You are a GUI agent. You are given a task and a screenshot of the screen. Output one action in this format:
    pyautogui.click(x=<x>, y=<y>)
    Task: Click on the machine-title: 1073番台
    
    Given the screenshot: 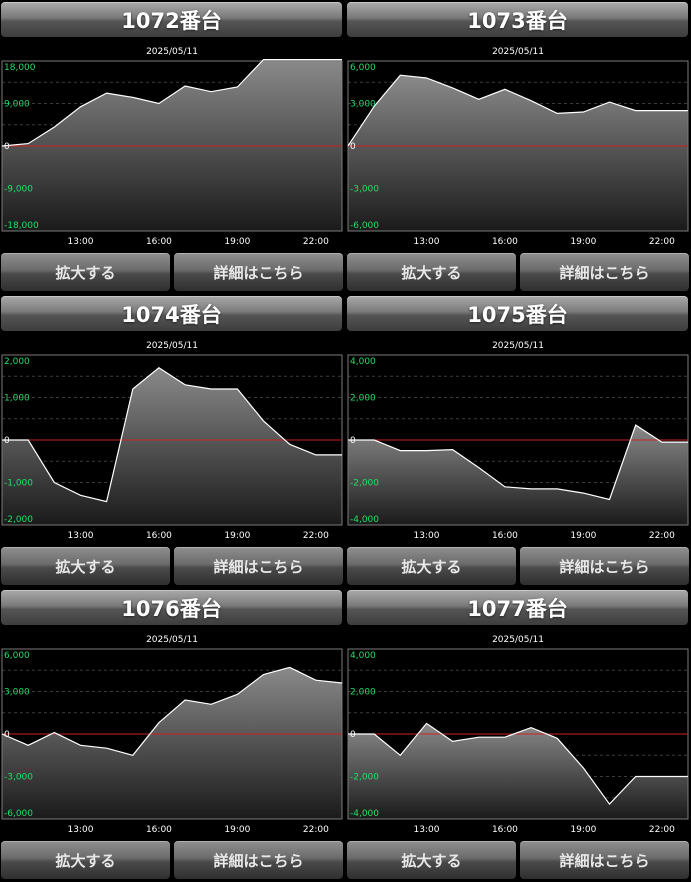 What is the action you would take?
    pyautogui.click(x=517, y=19)
    